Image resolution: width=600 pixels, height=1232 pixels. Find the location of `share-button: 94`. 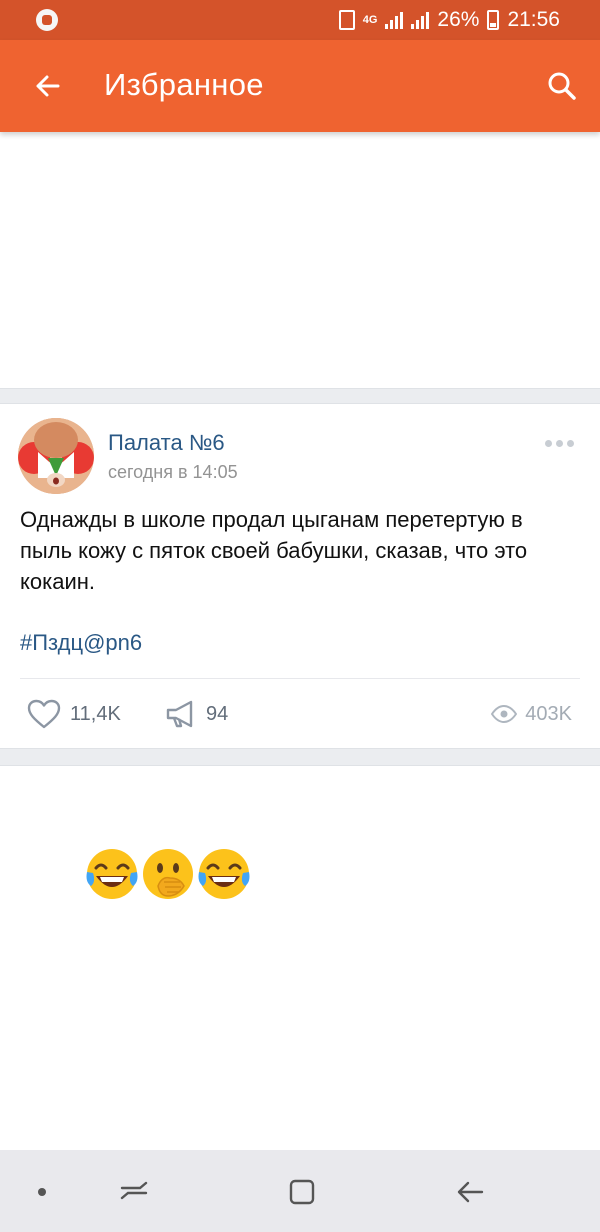

share-button: 94 is located at coordinates (196, 714).